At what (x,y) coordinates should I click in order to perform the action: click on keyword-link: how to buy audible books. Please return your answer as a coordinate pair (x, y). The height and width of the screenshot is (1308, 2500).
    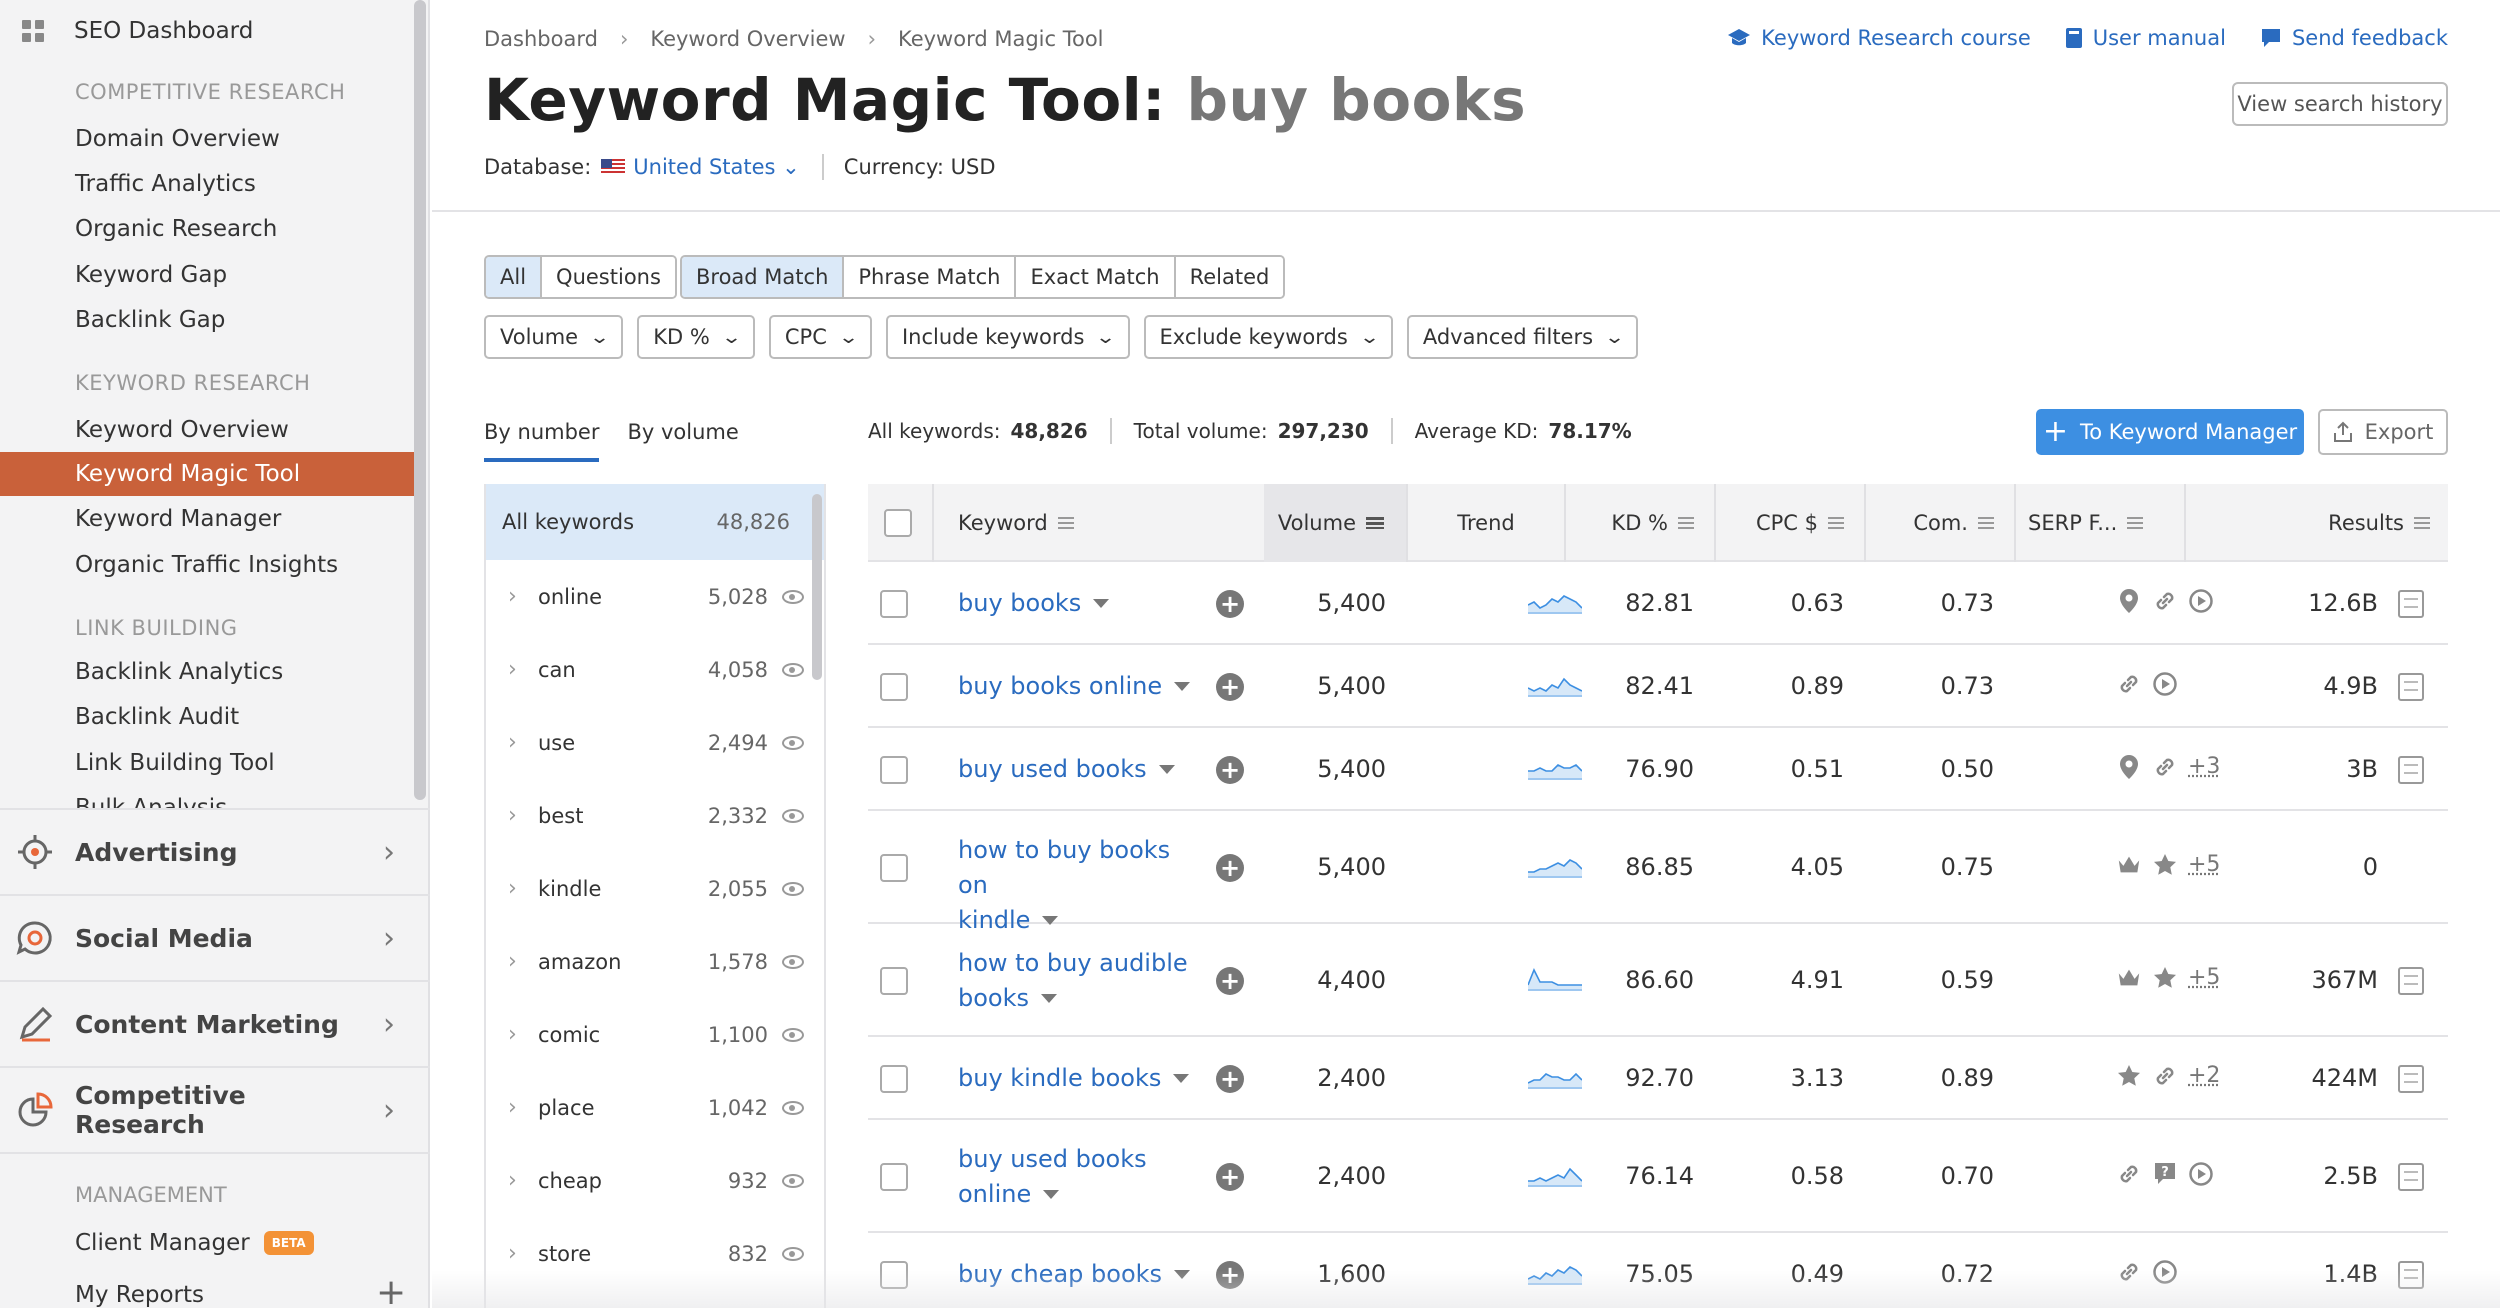
    Looking at the image, I should click on (1080, 981).